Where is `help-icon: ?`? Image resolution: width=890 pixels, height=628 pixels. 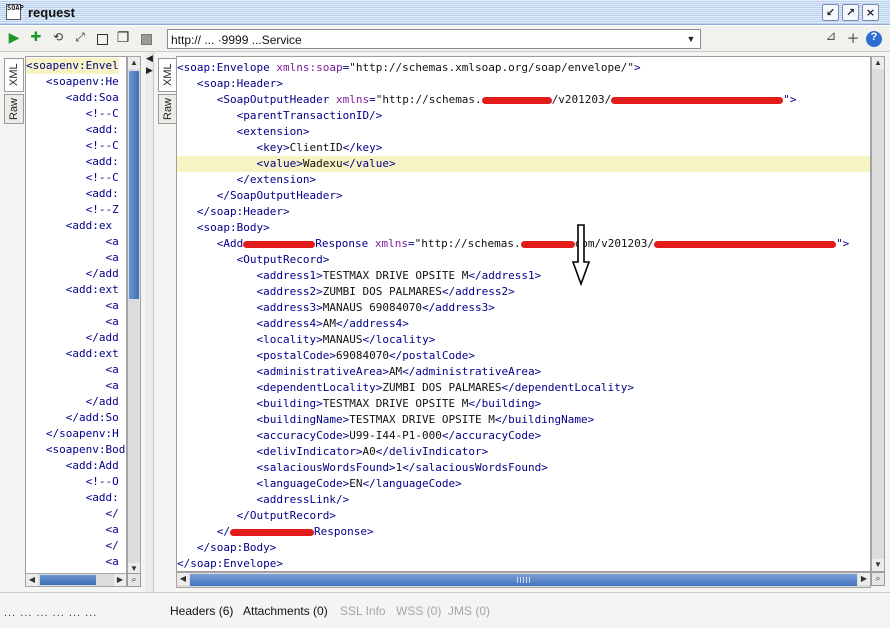
help-icon: ? is located at coordinates (874, 39).